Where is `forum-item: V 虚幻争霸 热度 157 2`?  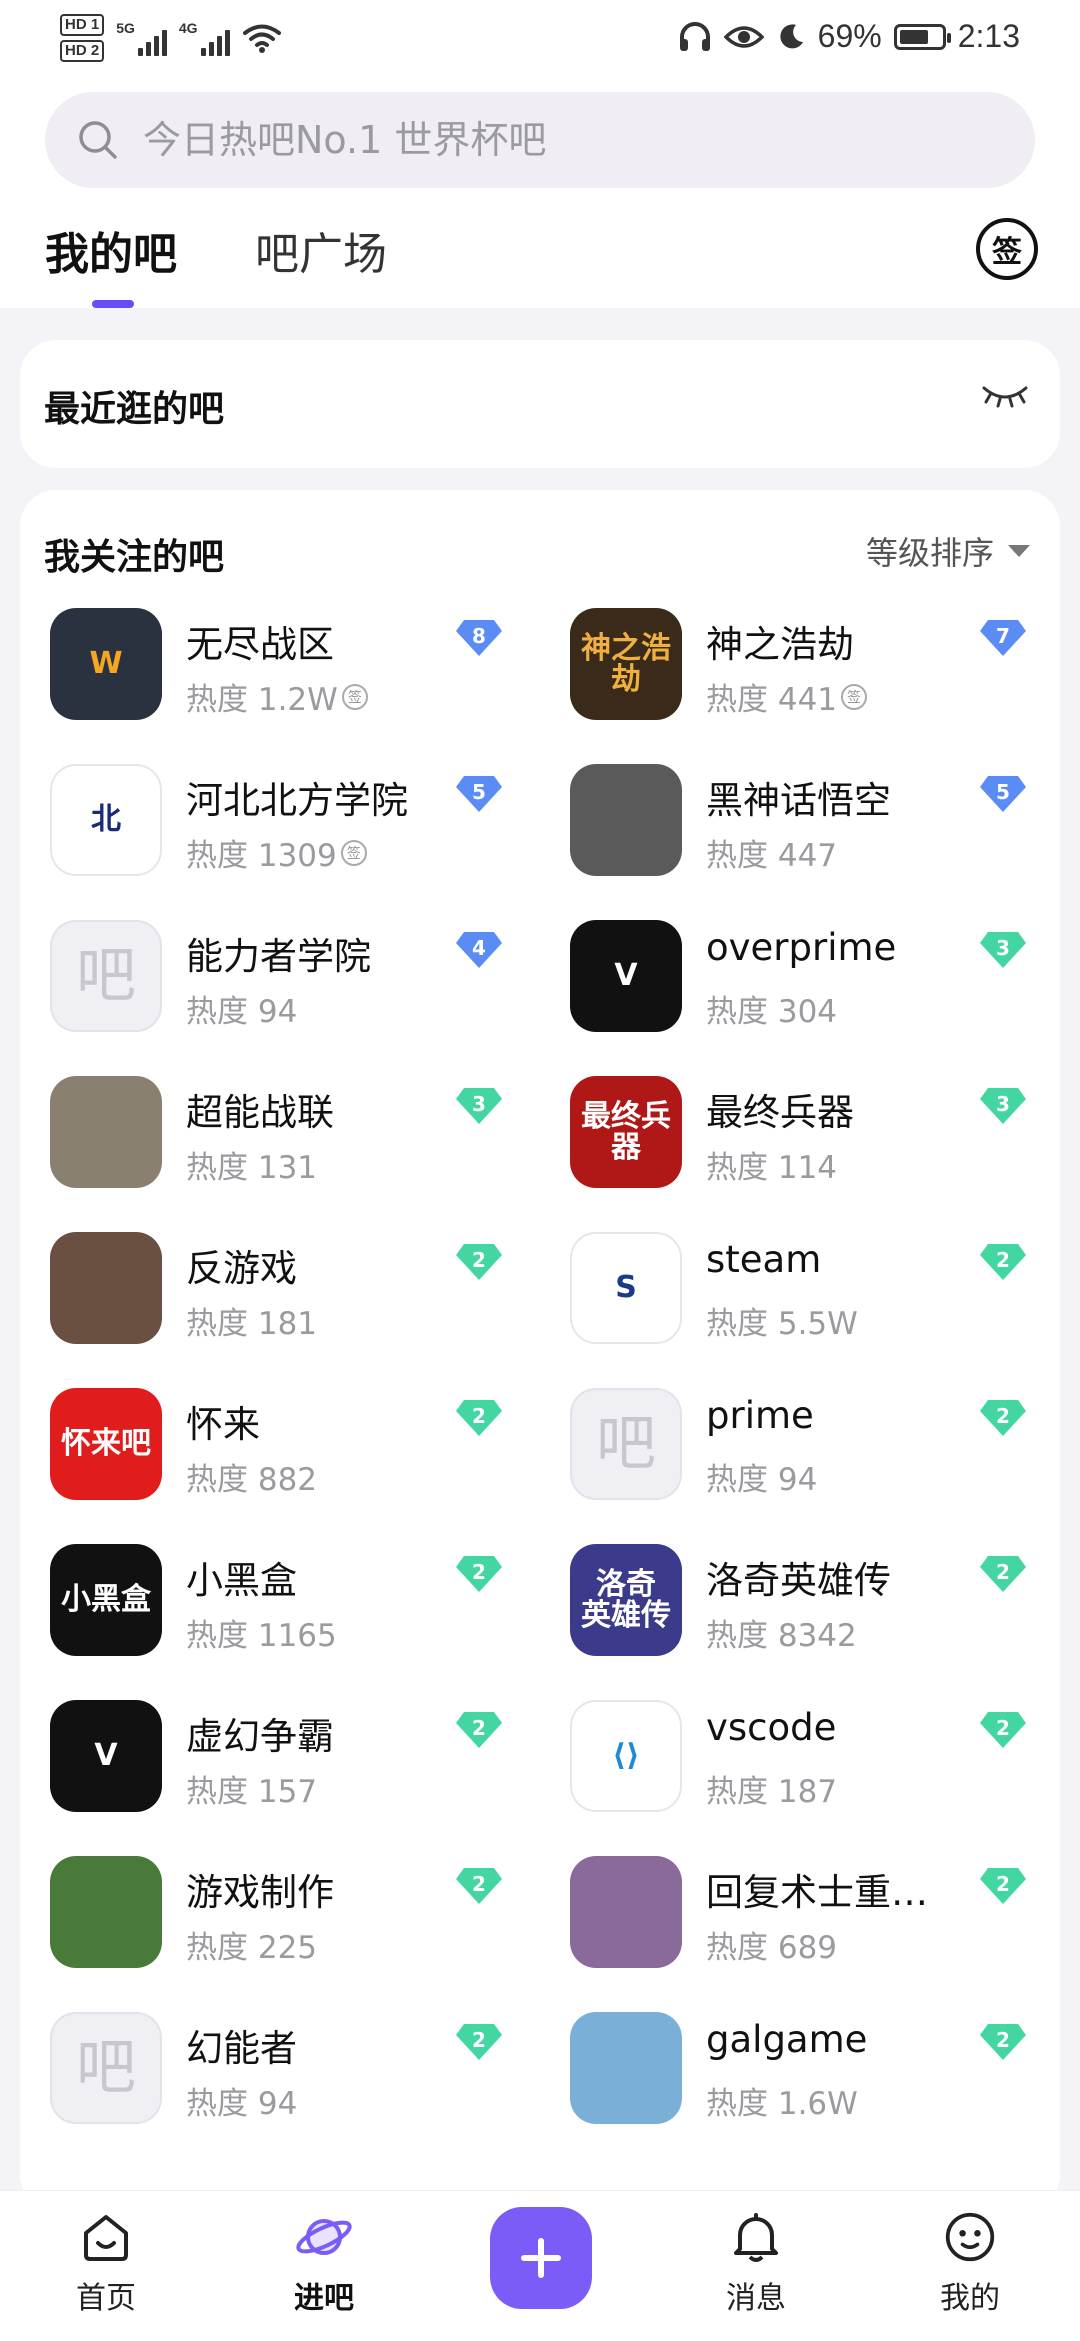 forum-item: V 虚幻争霸 热度 157 2 is located at coordinates (310, 1778).